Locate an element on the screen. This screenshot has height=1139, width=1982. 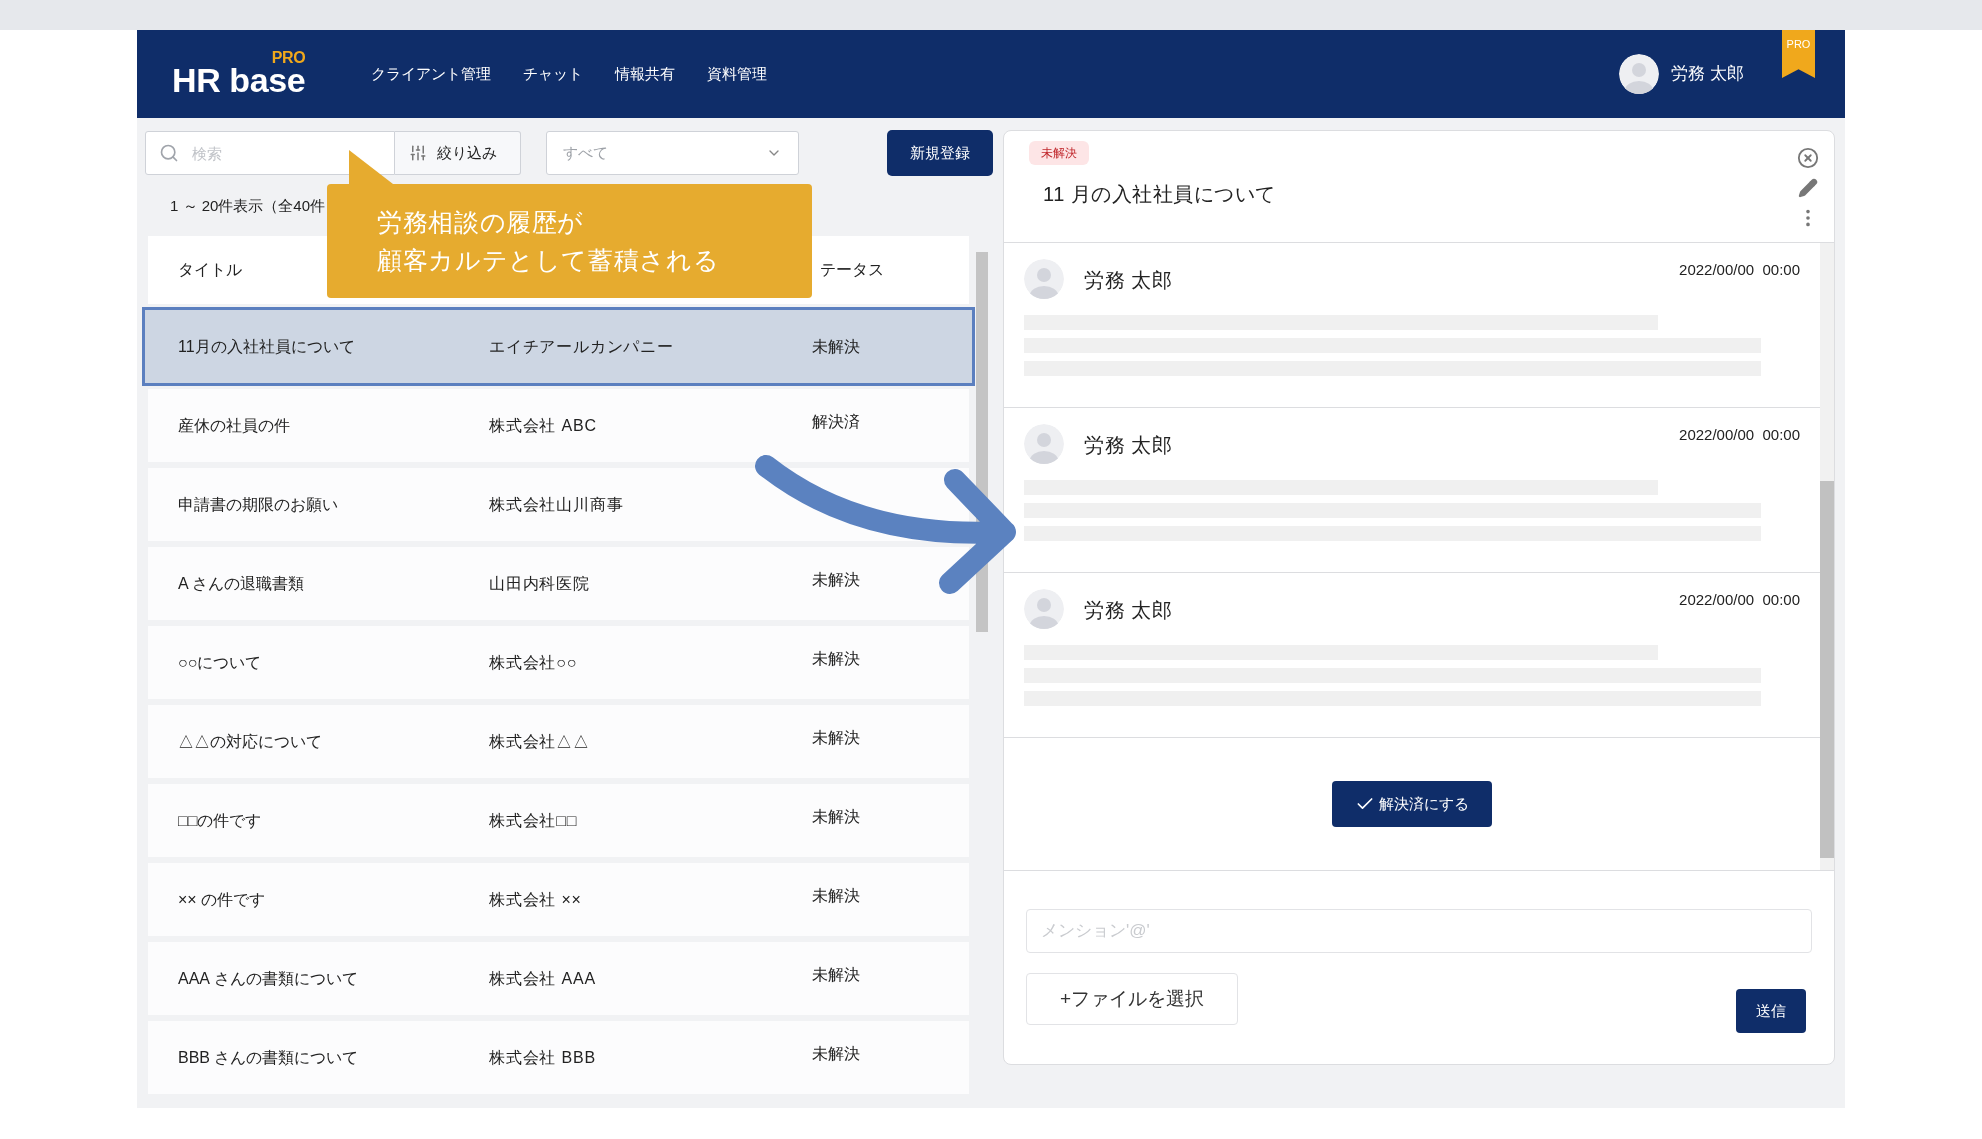
table-row: 11月の入社社員について エイチアールカンパニー 未解決 is located at coordinates (558, 346).